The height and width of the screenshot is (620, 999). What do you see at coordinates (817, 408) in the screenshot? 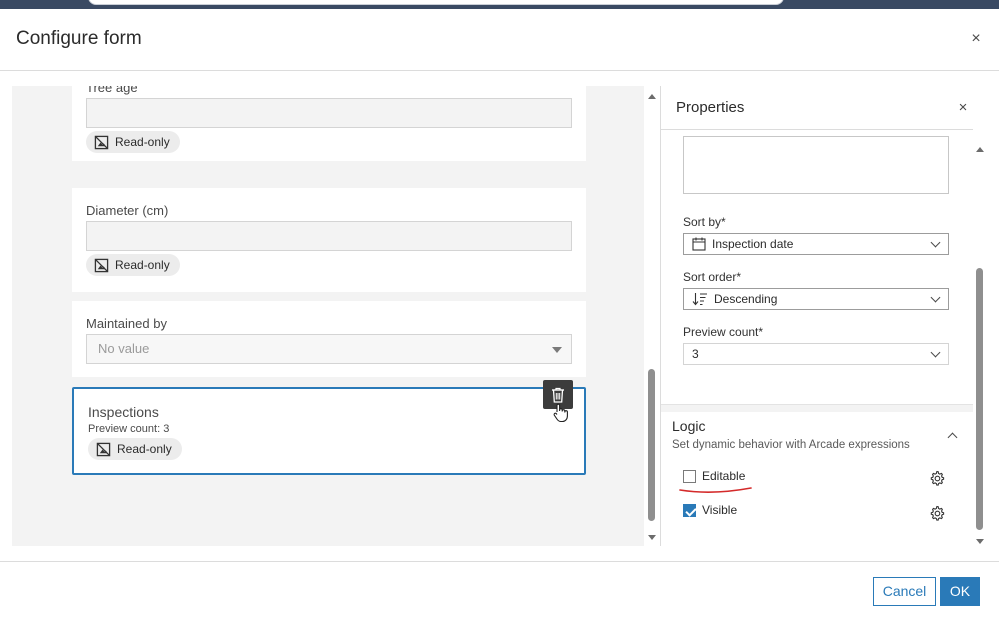
I see `section-divider` at bounding box center [817, 408].